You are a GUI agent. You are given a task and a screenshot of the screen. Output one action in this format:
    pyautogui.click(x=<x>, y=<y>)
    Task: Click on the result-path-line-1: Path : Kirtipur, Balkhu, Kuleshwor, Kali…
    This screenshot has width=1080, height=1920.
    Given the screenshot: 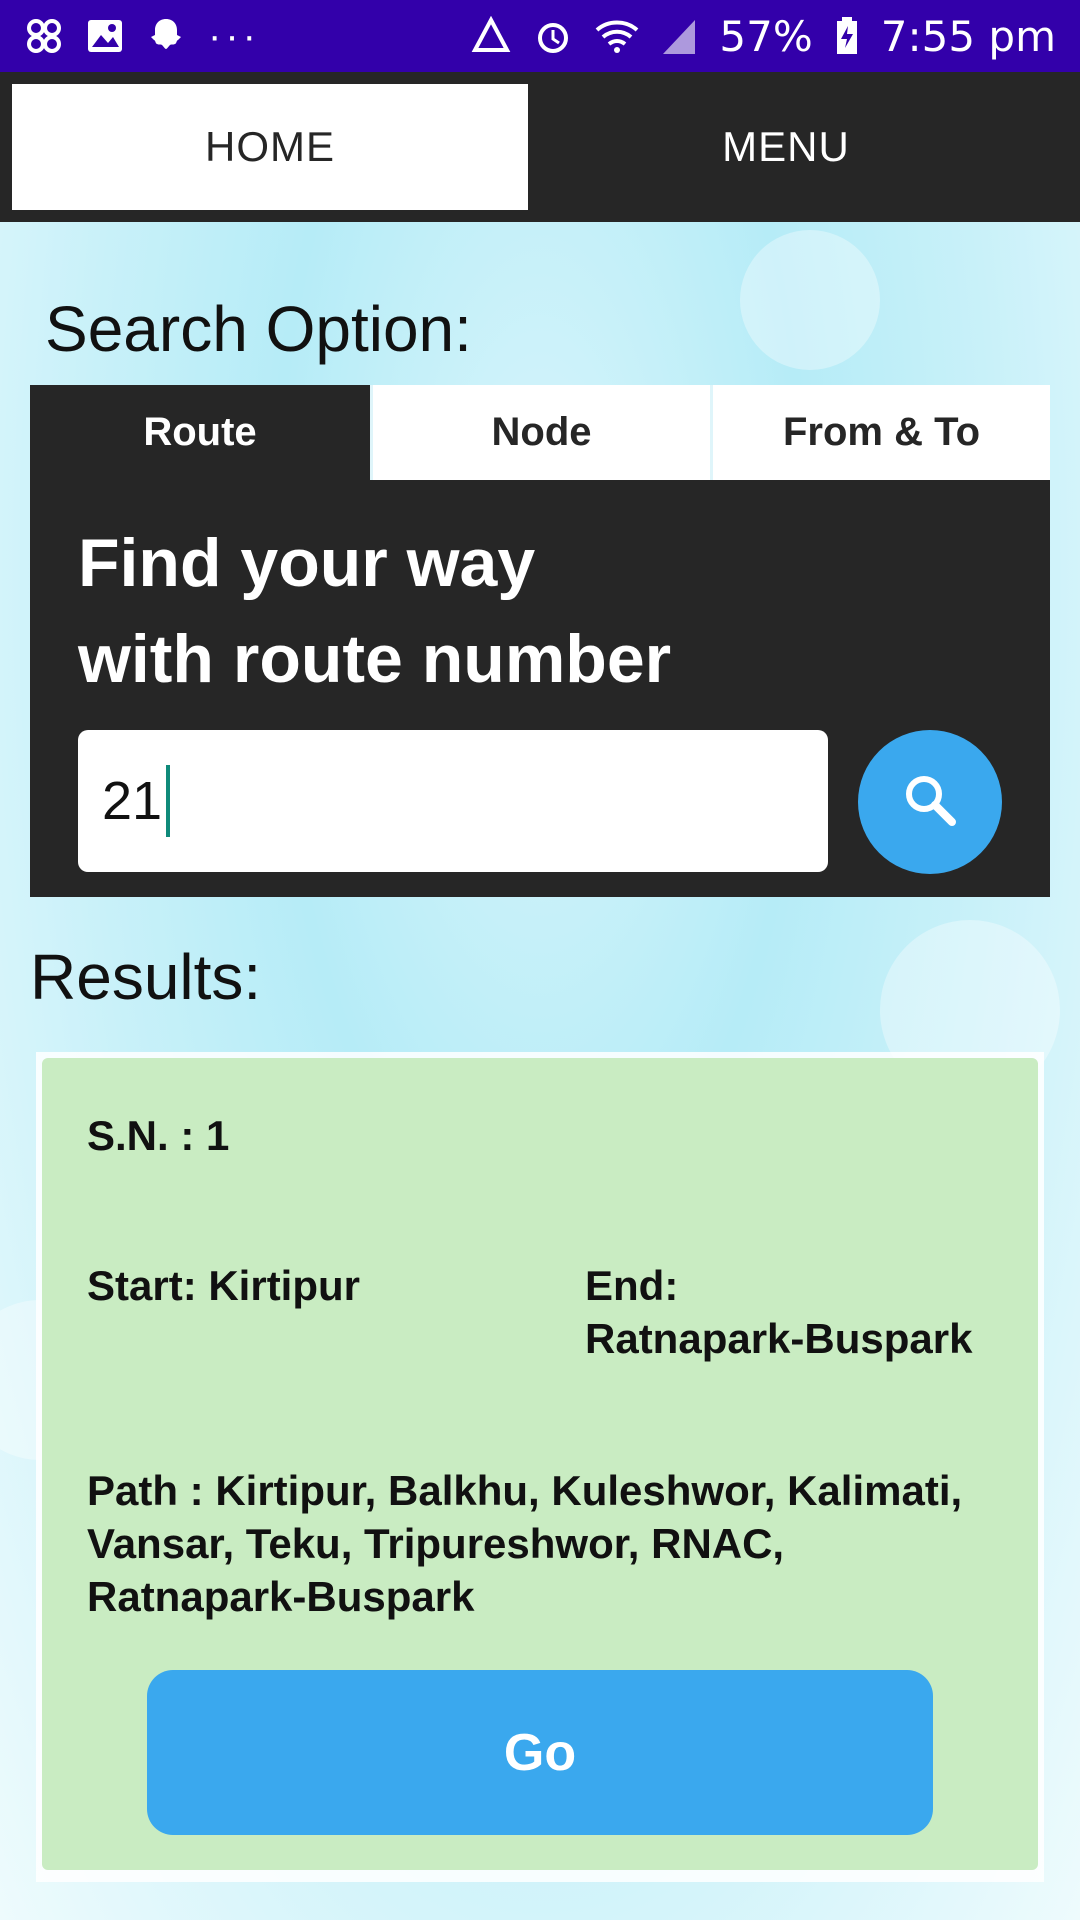 What is the action you would take?
    pyautogui.click(x=525, y=1490)
    